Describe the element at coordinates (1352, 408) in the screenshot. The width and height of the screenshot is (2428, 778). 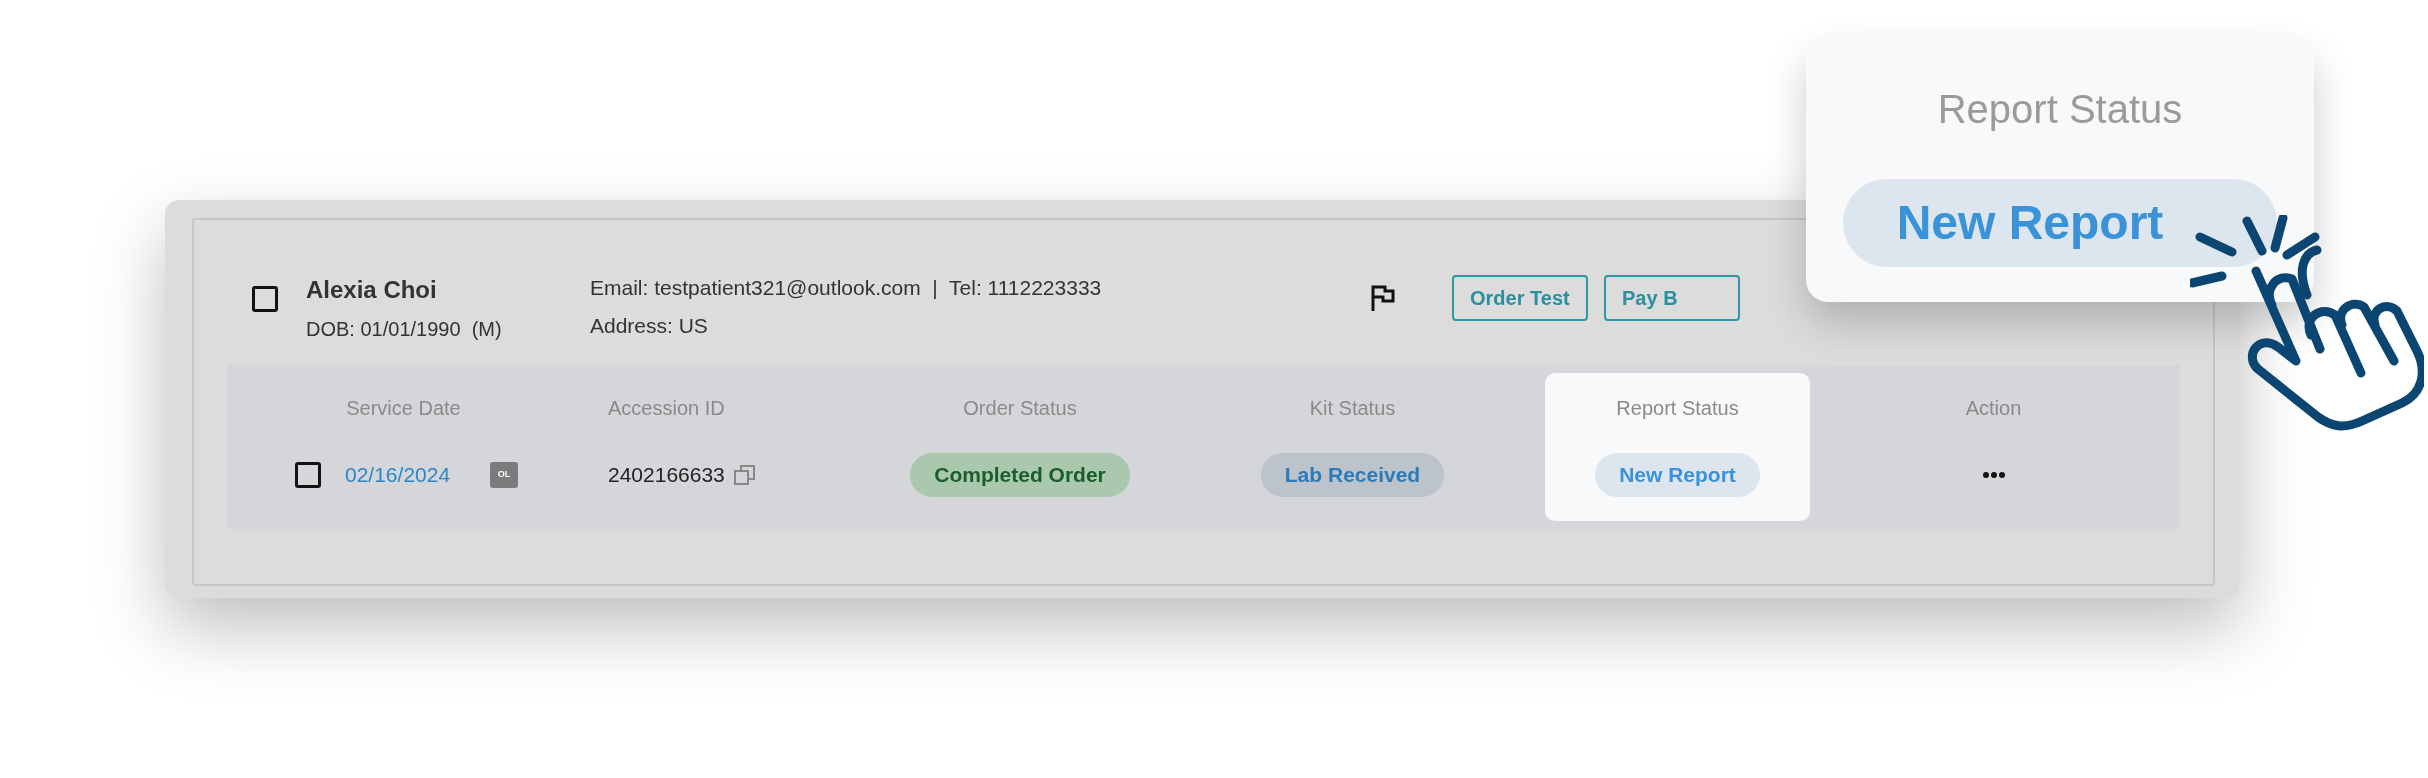
I see `column-header: Kit Status` at that location.